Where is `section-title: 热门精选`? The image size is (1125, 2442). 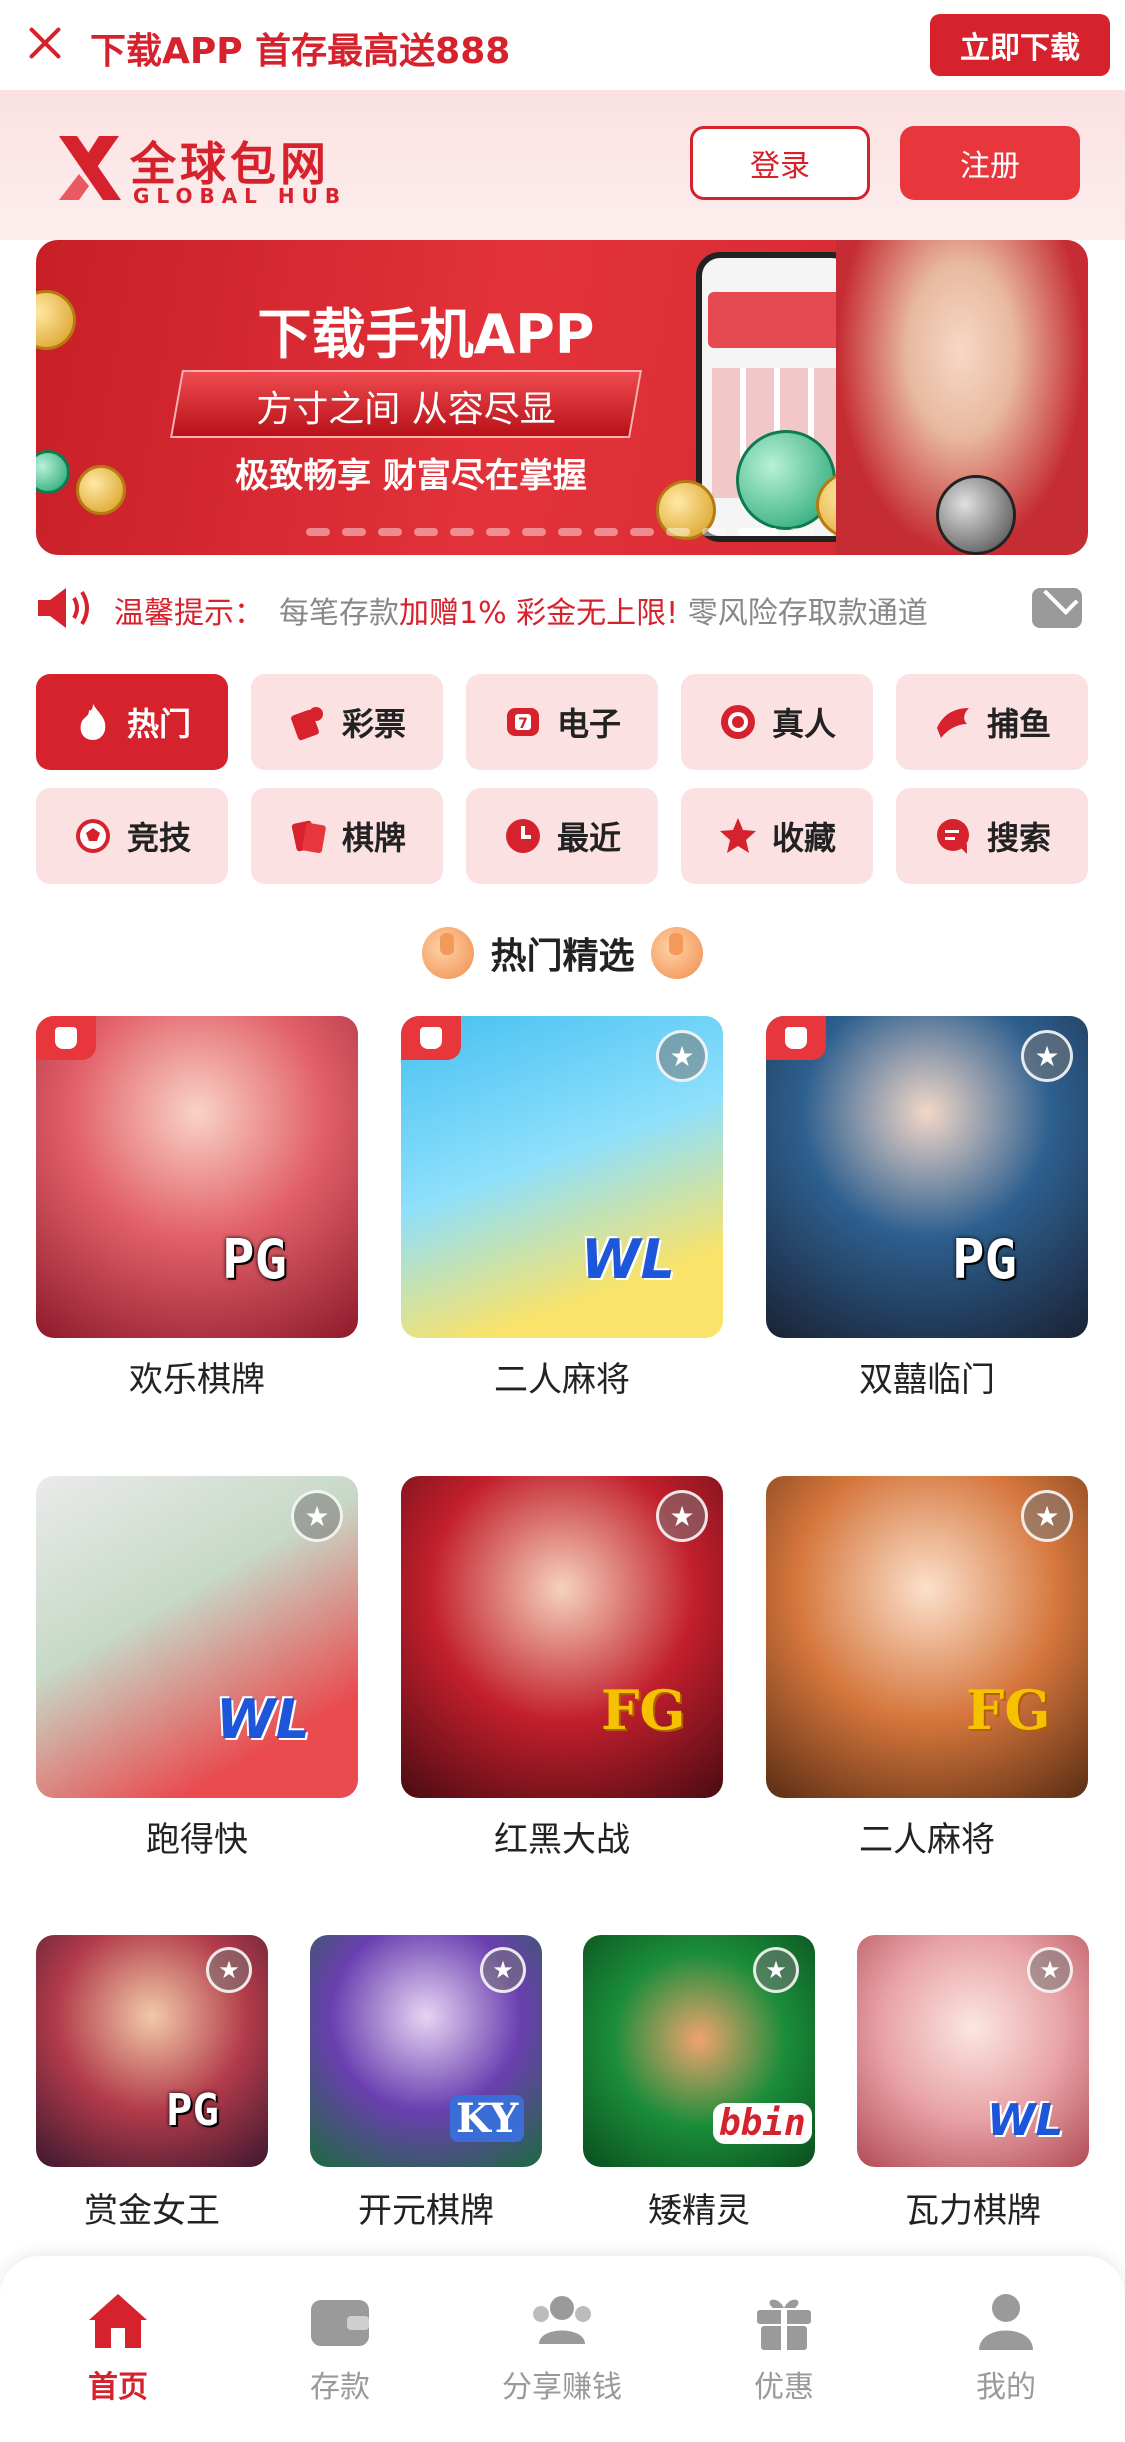 section-title: 热门精选 is located at coordinates (562, 956).